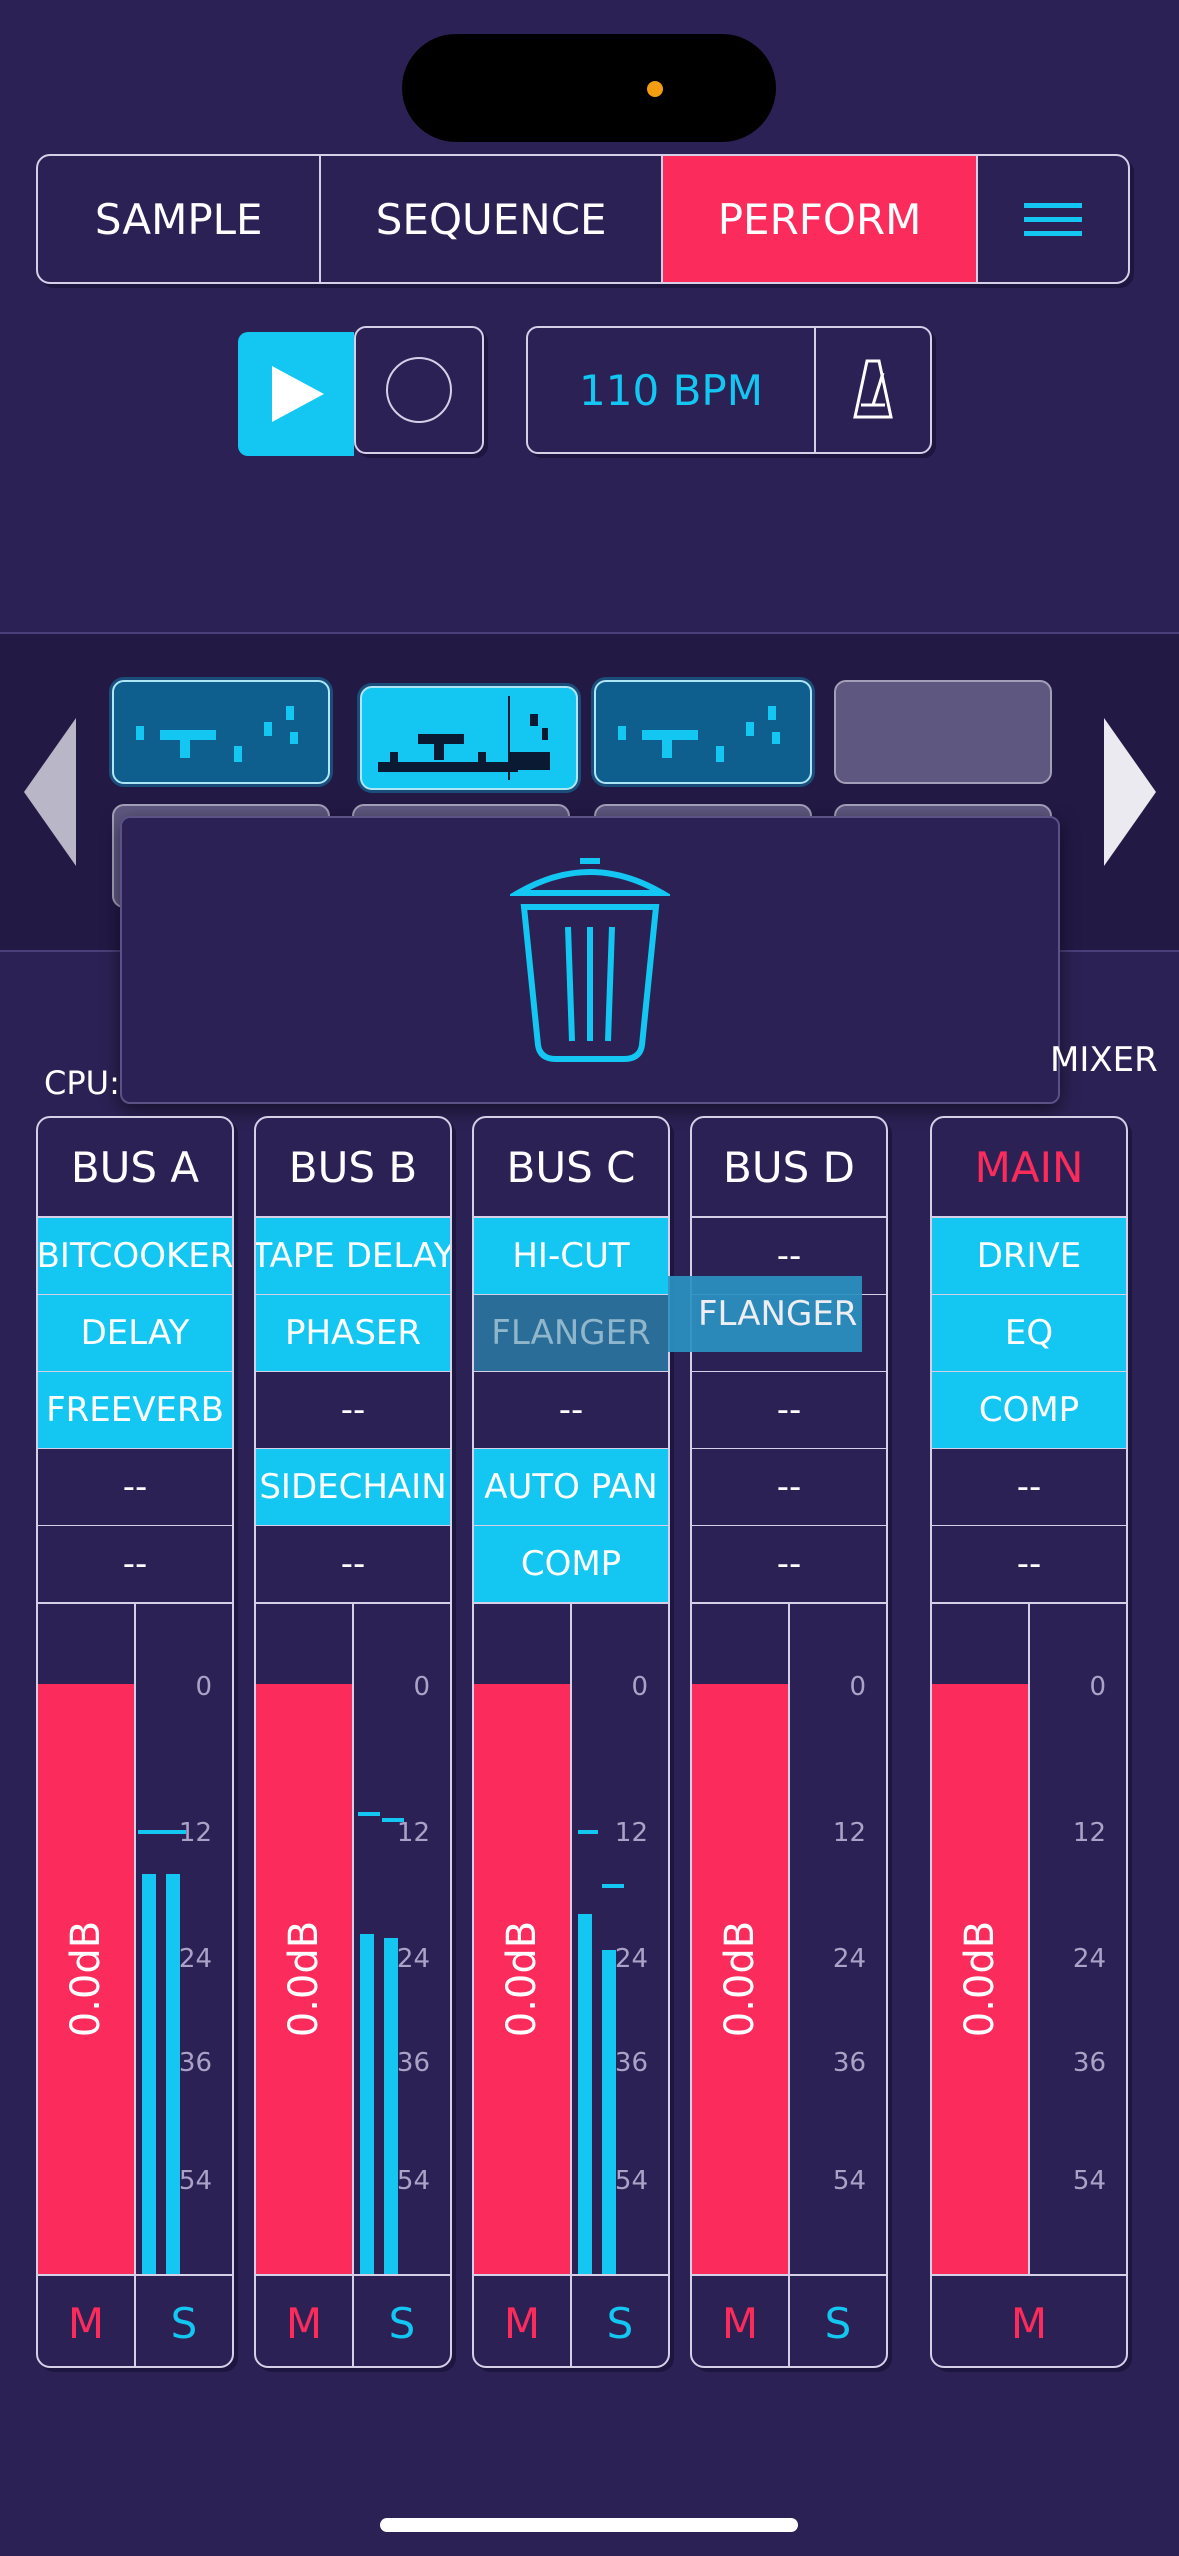  What do you see at coordinates (571, 1256) in the screenshot?
I see `fx-slot: HI-CUT` at bounding box center [571, 1256].